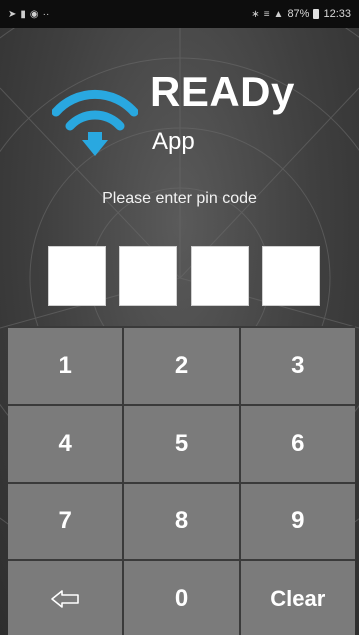  I want to click on clear-key: Clear, so click(297, 598).